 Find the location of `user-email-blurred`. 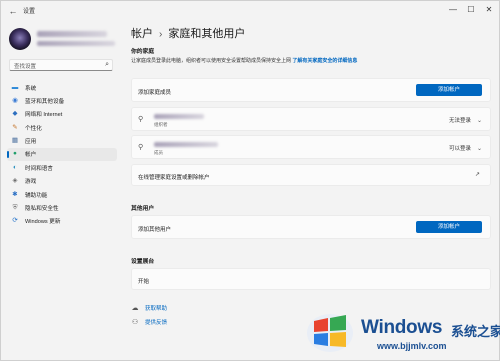

user-email-blurred is located at coordinates (76, 43).